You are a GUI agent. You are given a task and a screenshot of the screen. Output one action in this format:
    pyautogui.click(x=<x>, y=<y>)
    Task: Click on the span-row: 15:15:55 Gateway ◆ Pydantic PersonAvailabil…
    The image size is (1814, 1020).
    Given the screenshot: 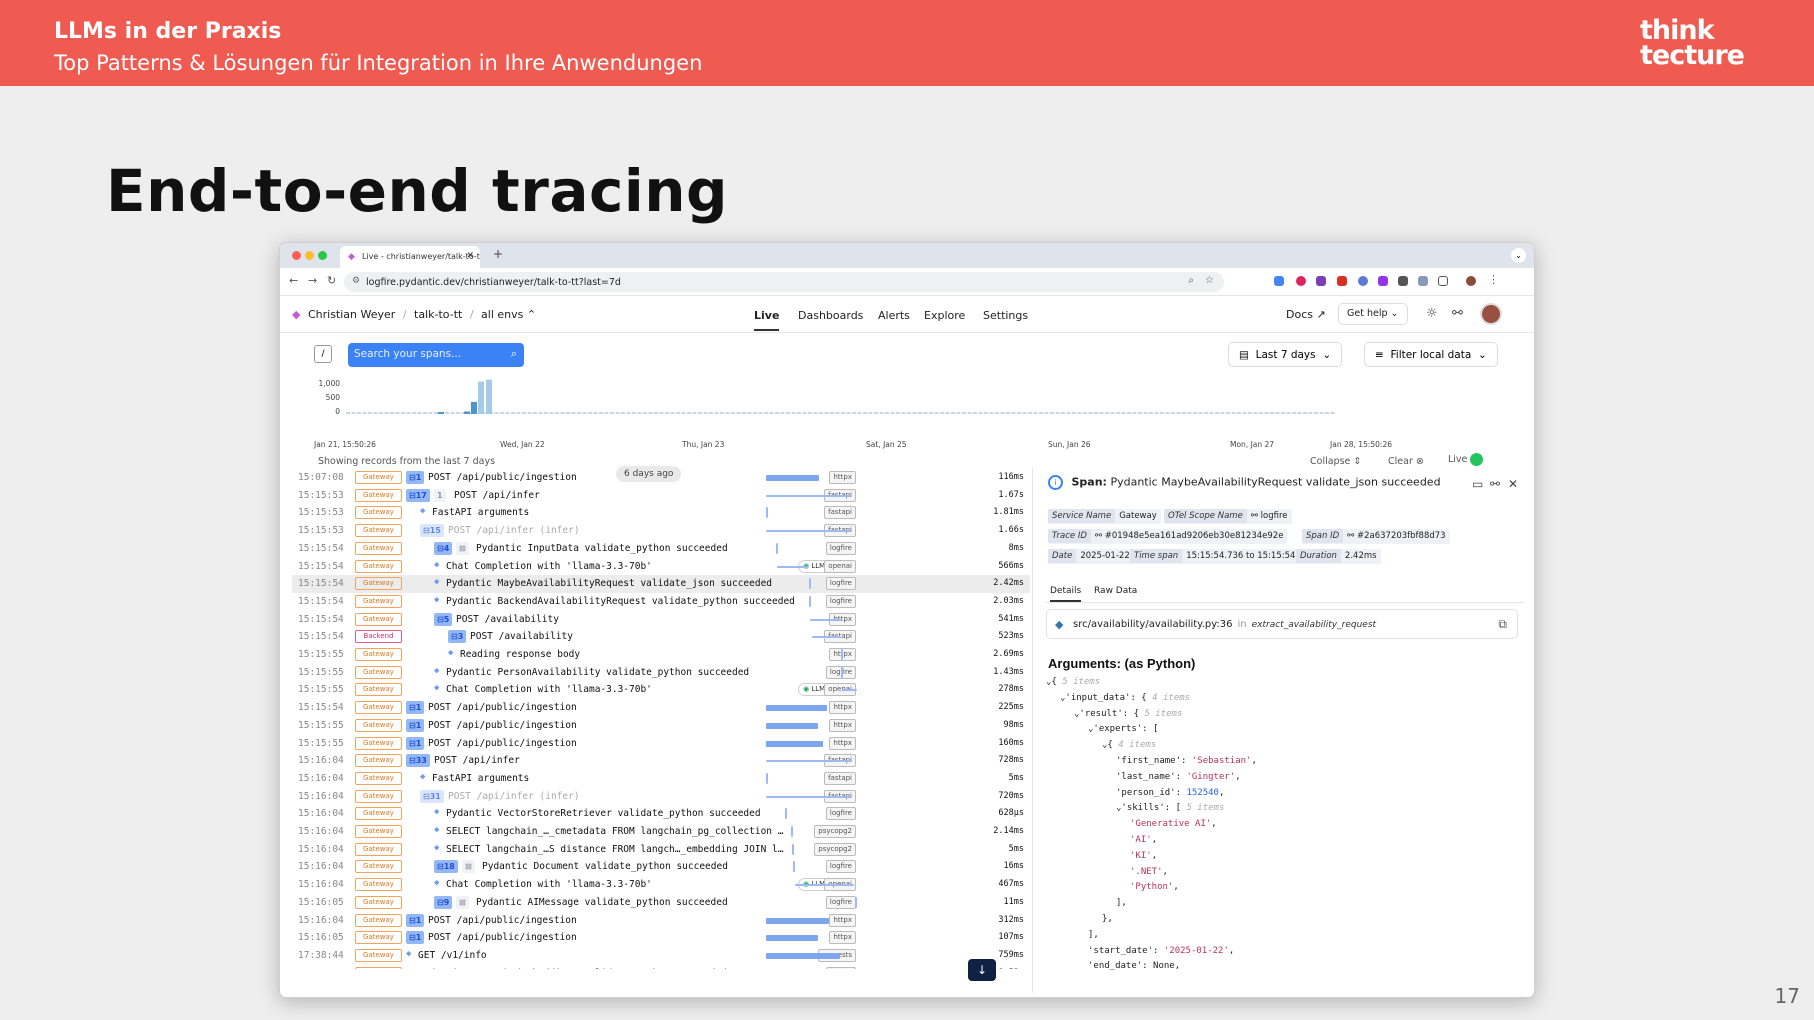 What is the action you would take?
    pyautogui.click(x=661, y=673)
    